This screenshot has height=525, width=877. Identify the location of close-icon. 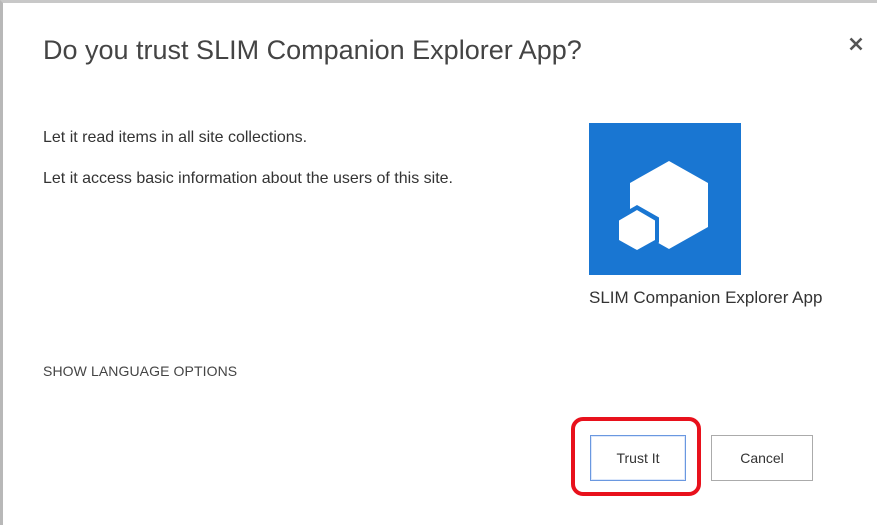
(856, 44).